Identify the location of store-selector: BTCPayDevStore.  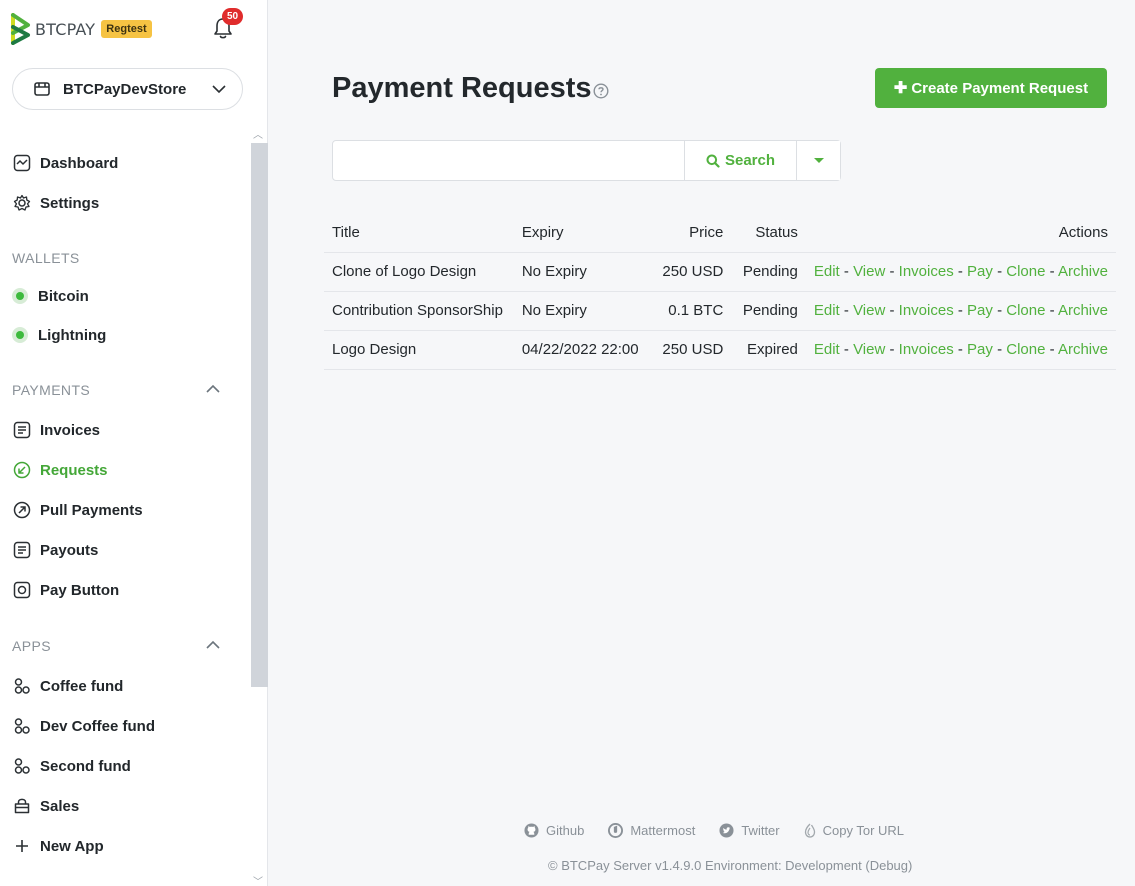
(127, 89).